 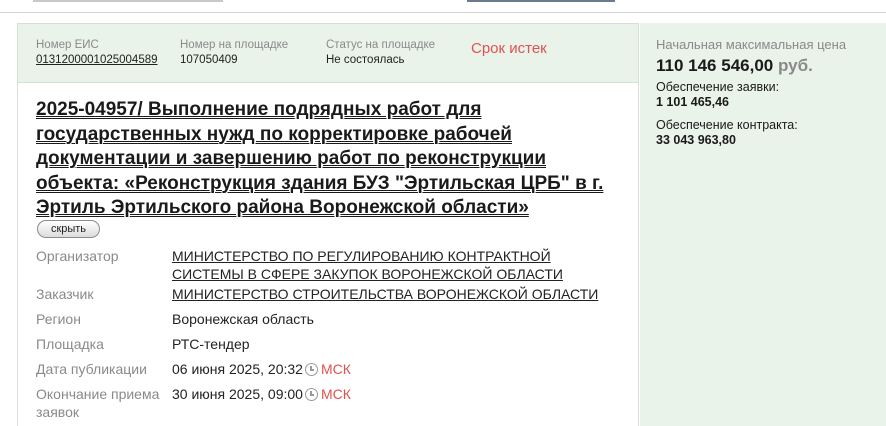 What do you see at coordinates (365, 60) in the screenshot?
I see `platform-status-value: Не состоялась` at bounding box center [365, 60].